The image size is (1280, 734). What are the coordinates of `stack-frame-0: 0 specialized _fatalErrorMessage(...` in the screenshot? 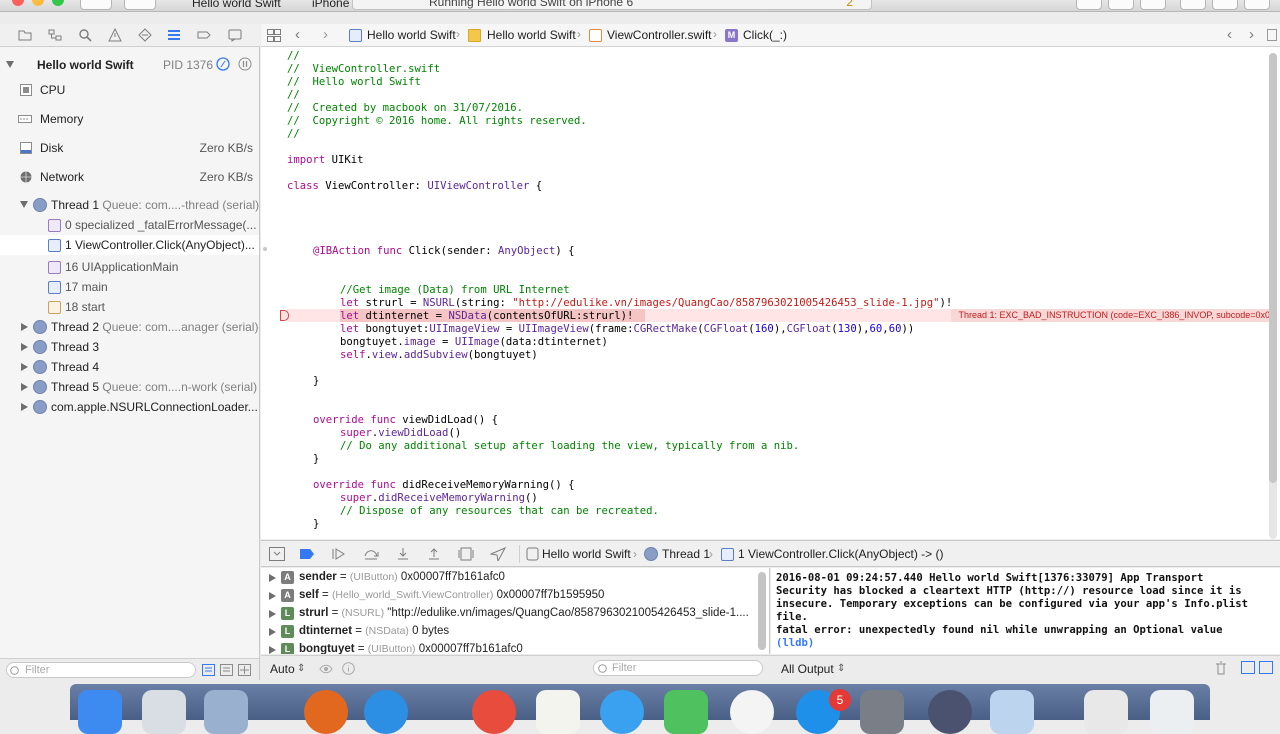 It's located at (129, 225).